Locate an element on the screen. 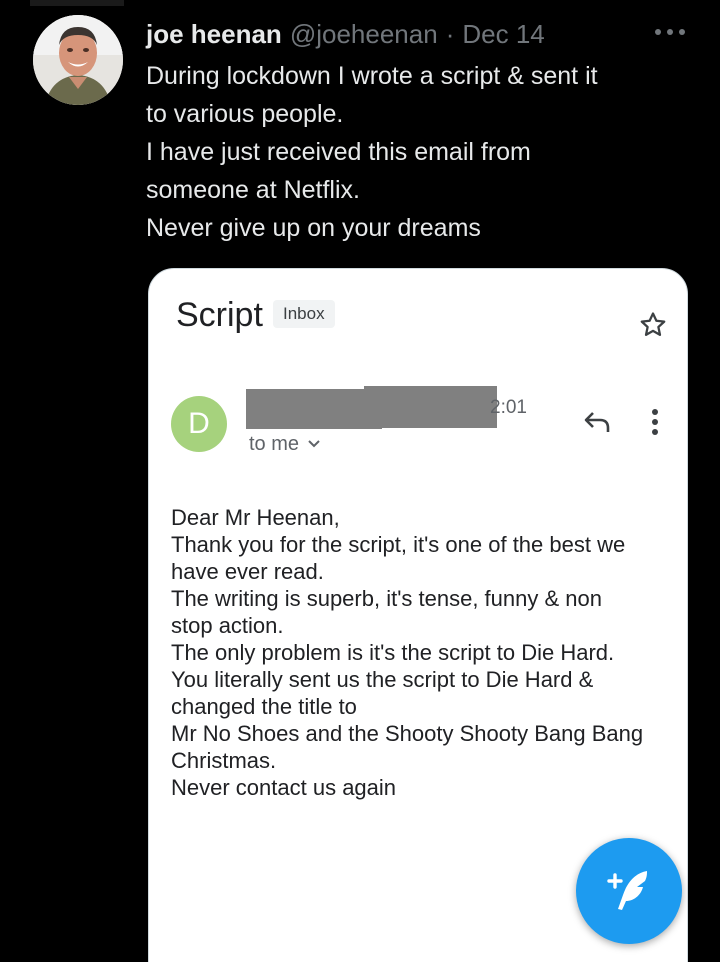  reply-button is located at coordinates (597, 422).